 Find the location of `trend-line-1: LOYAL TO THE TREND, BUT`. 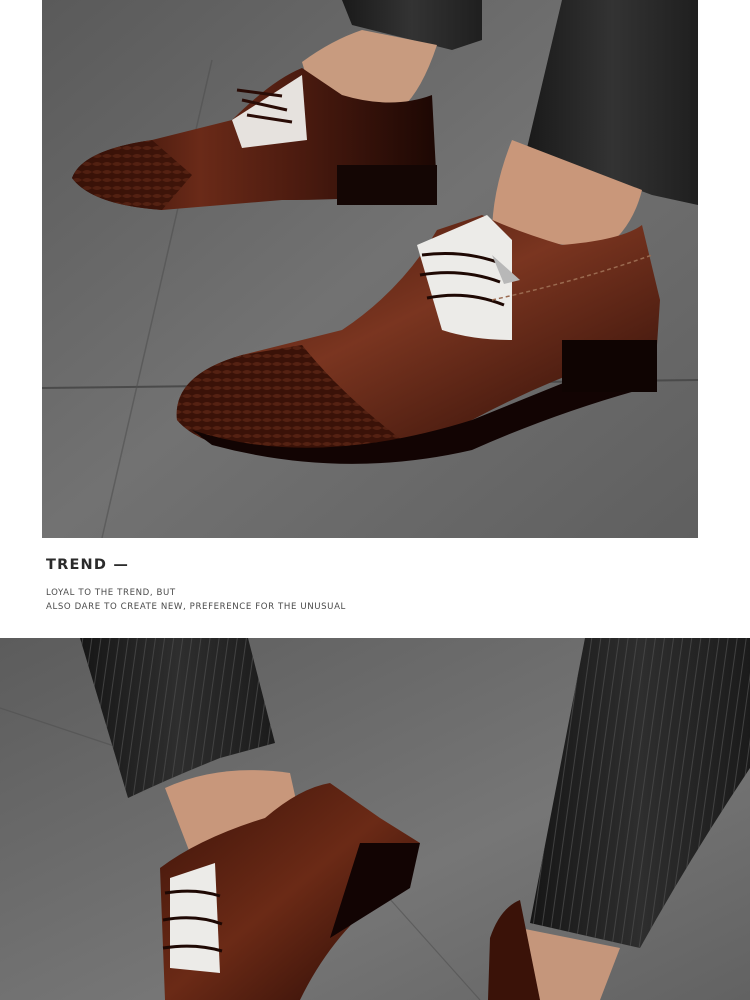

trend-line-1: LOYAL TO THE TREND, BUT is located at coordinates (111, 593).